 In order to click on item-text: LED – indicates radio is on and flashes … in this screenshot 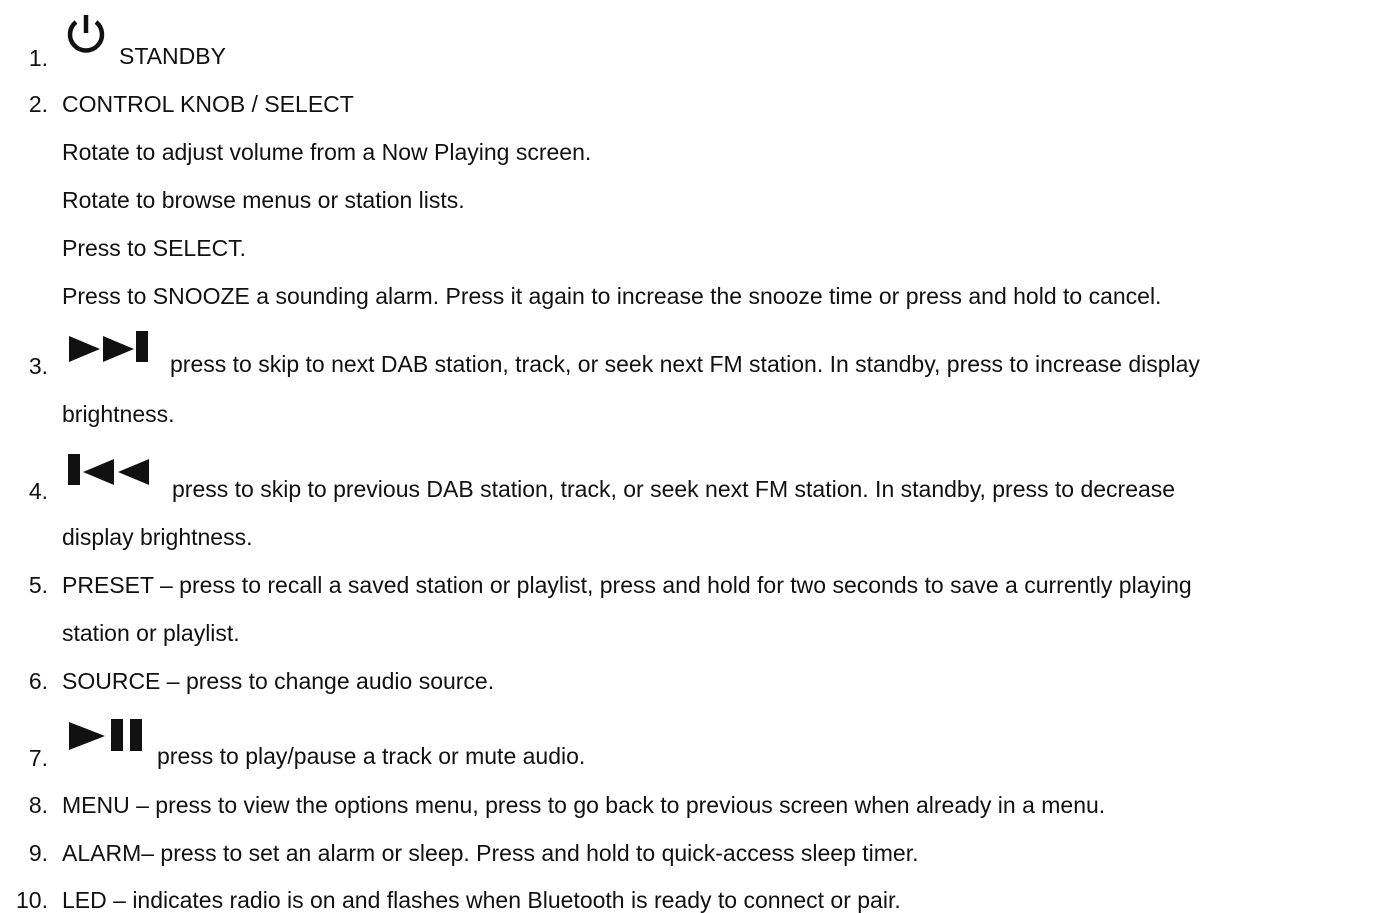, I will do `click(481, 900)`.